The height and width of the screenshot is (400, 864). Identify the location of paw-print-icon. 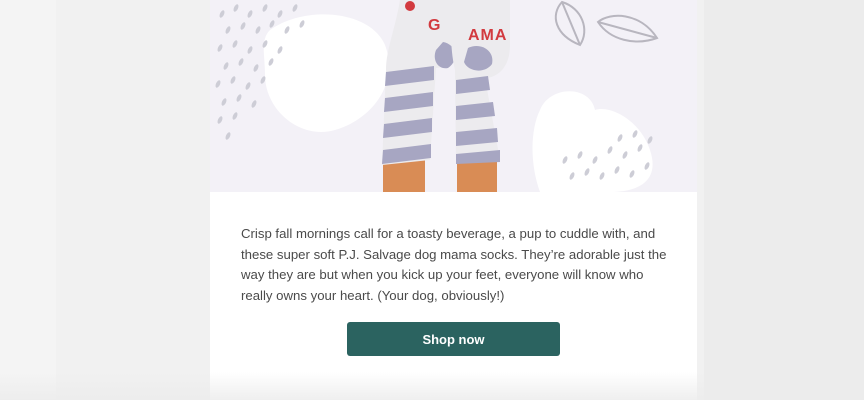
(410, 6).